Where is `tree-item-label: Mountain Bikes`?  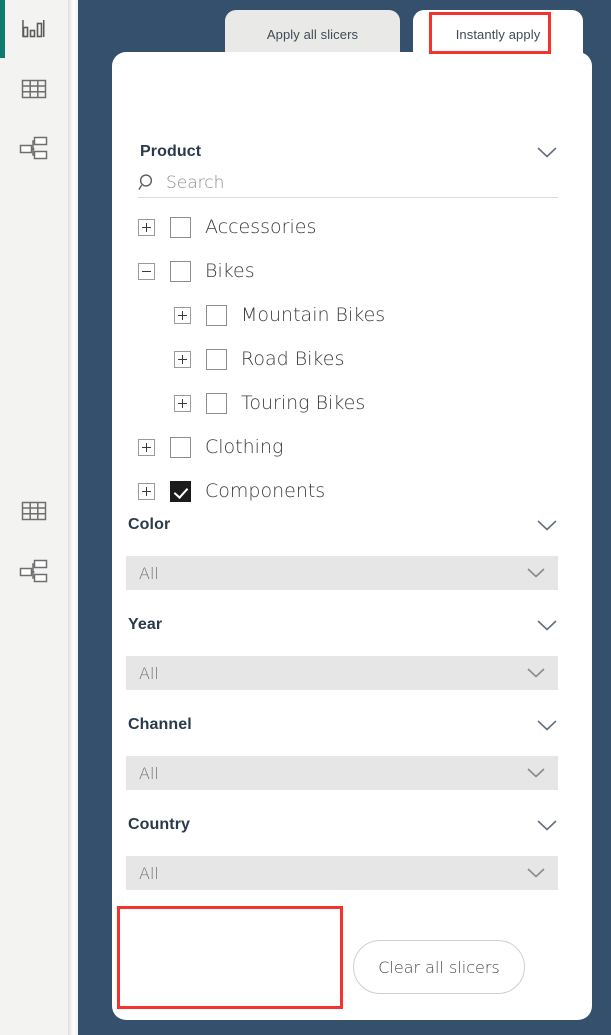
tree-item-label: Mountain Bikes is located at coordinates (313, 315).